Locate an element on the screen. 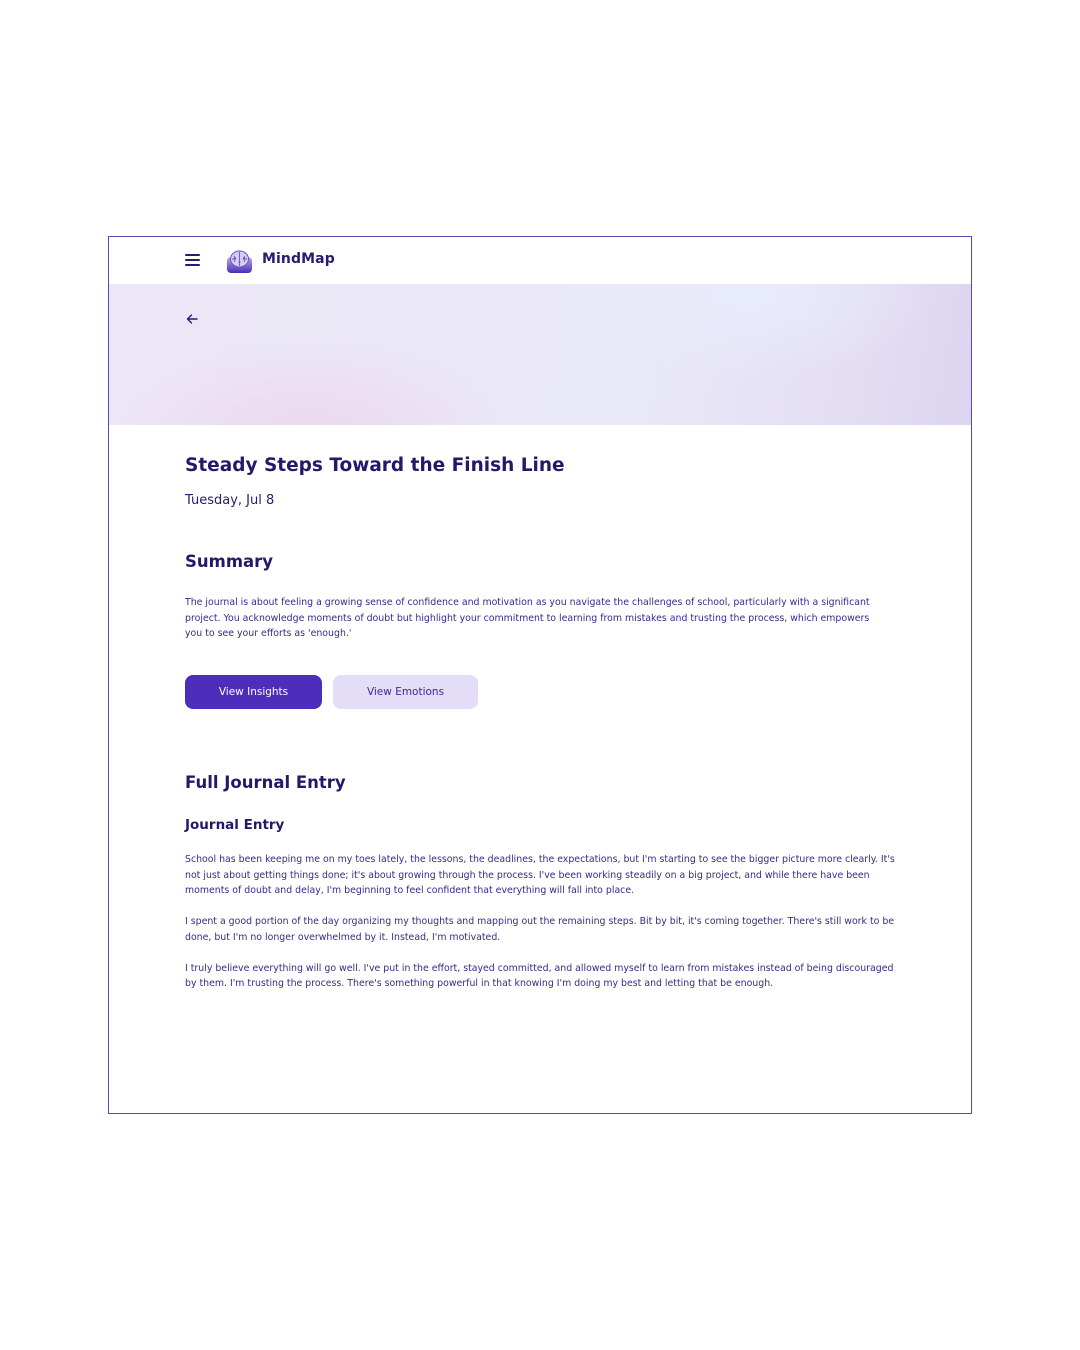  view-insights-button: View Insights is located at coordinates (253, 692).